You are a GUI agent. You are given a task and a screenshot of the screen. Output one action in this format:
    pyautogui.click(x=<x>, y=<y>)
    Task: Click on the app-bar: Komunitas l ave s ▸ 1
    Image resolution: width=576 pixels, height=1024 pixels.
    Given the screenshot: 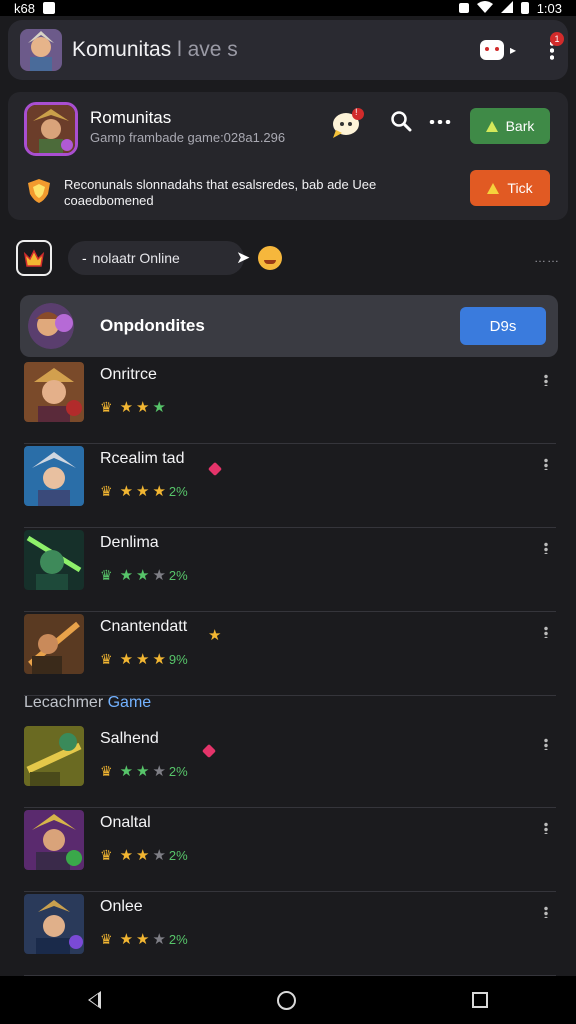 What is the action you would take?
    pyautogui.click(x=288, y=50)
    